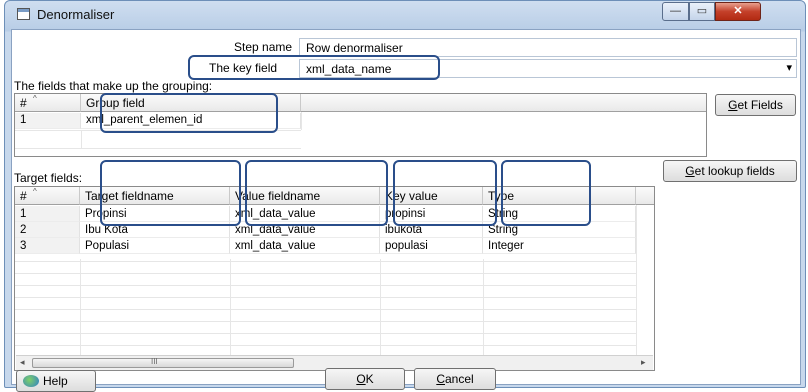 This screenshot has width=808, height=392. Describe the element at coordinates (243, 68) in the screenshot. I see `key-field-label: The key field` at that location.